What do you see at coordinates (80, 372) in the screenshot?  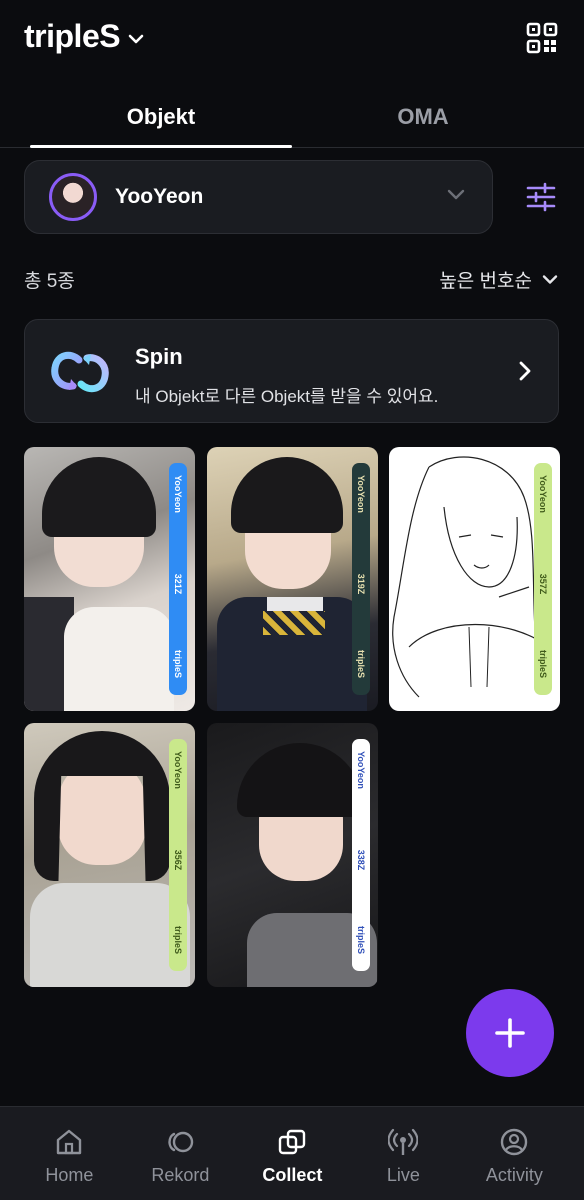 I see `spin-icon` at bounding box center [80, 372].